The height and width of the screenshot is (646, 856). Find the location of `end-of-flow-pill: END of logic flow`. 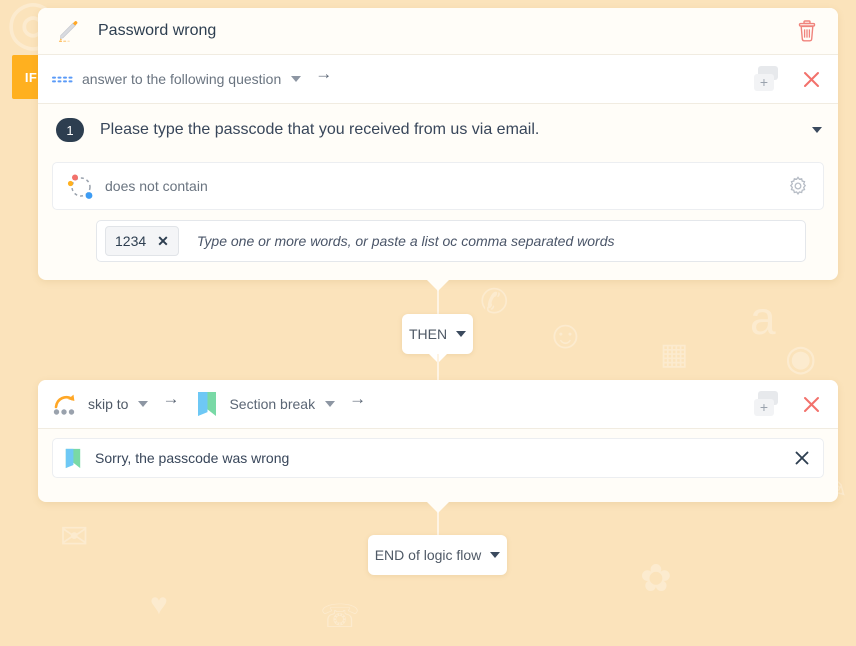

end-of-flow-pill: END of logic flow is located at coordinates (437, 555).